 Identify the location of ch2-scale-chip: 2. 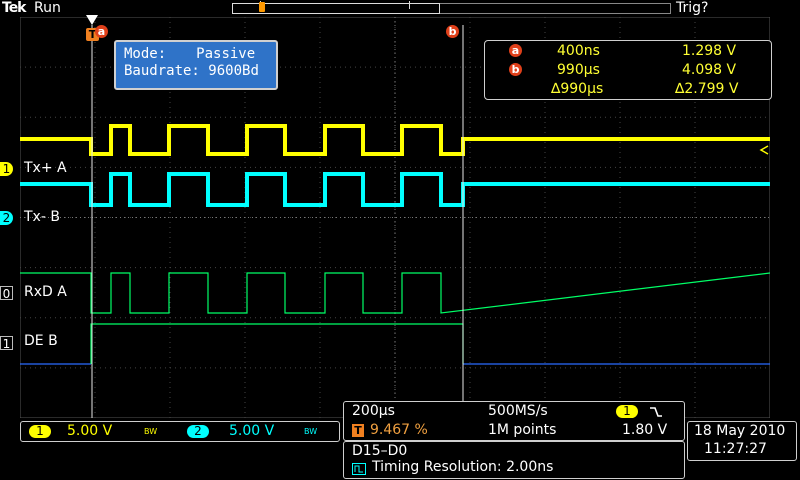
(198, 431).